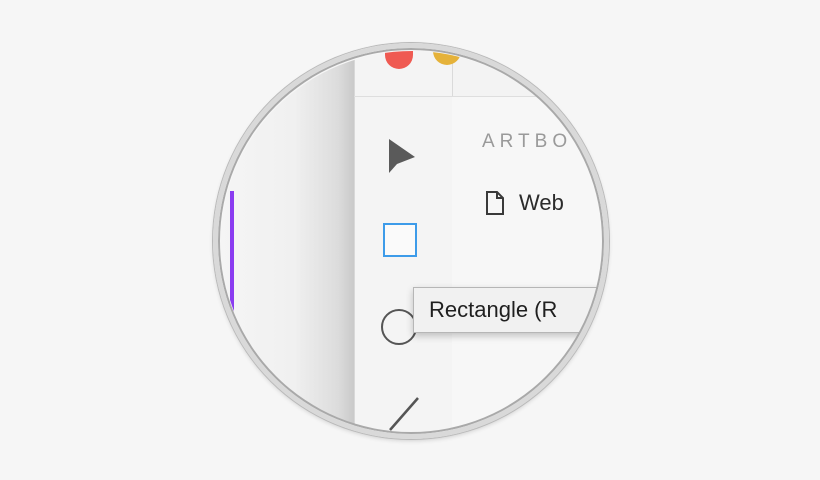 The image size is (820, 480). Describe the element at coordinates (404, 413) in the screenshot. I see `line-tool-icon` at that location.